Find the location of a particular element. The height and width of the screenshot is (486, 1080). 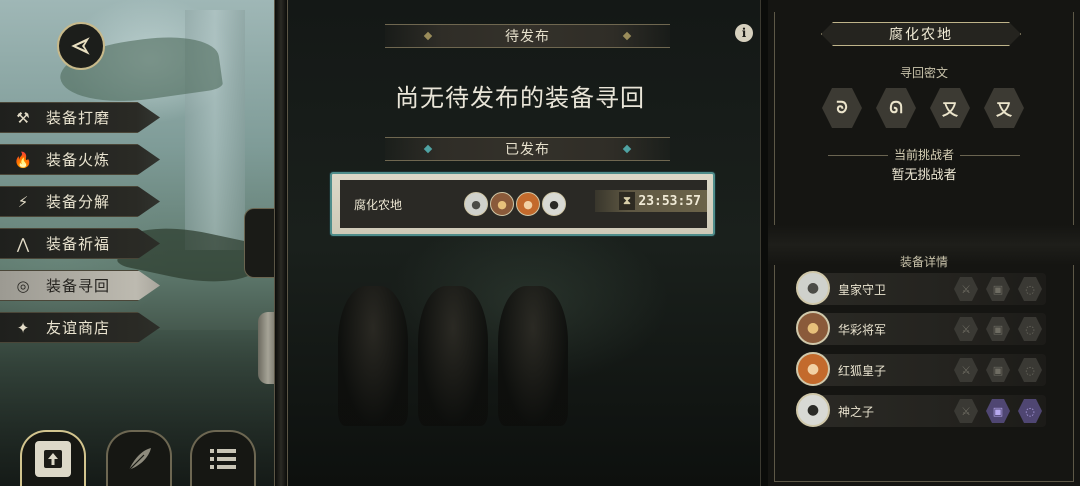

menu-item-friendship-shop: ✦ 友谊商店 is located at coordinates (80, 327).